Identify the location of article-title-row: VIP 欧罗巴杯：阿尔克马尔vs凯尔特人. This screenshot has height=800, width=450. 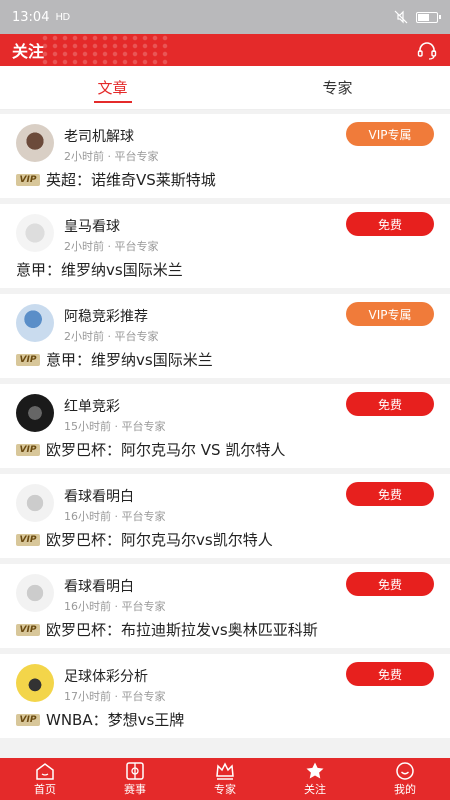
(144, 539).